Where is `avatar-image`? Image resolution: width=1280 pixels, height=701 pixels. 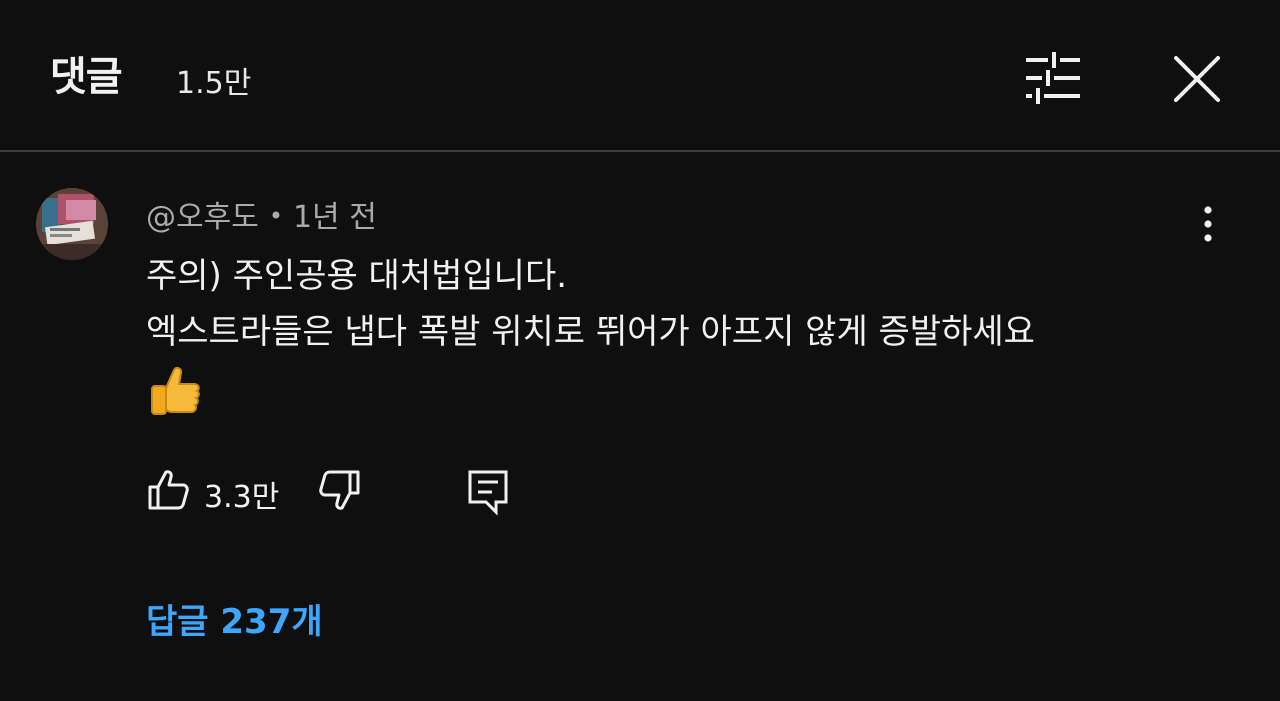 avatar-image is located at coordinates (72, 224).